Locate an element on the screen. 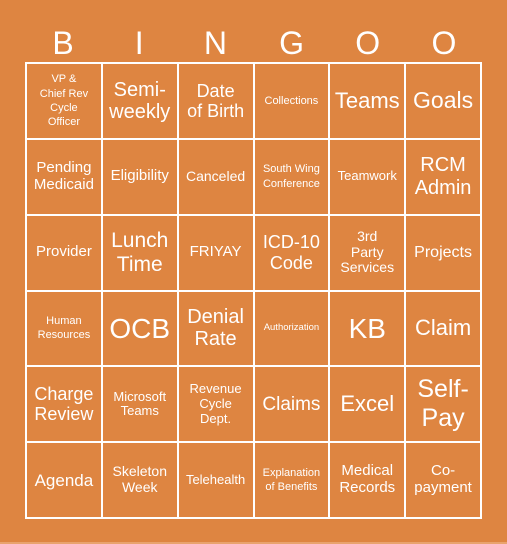 The width and height of the screenshot is (507, 544). bingo-cell: South Wing Conference is located at coordinates (291, 176).